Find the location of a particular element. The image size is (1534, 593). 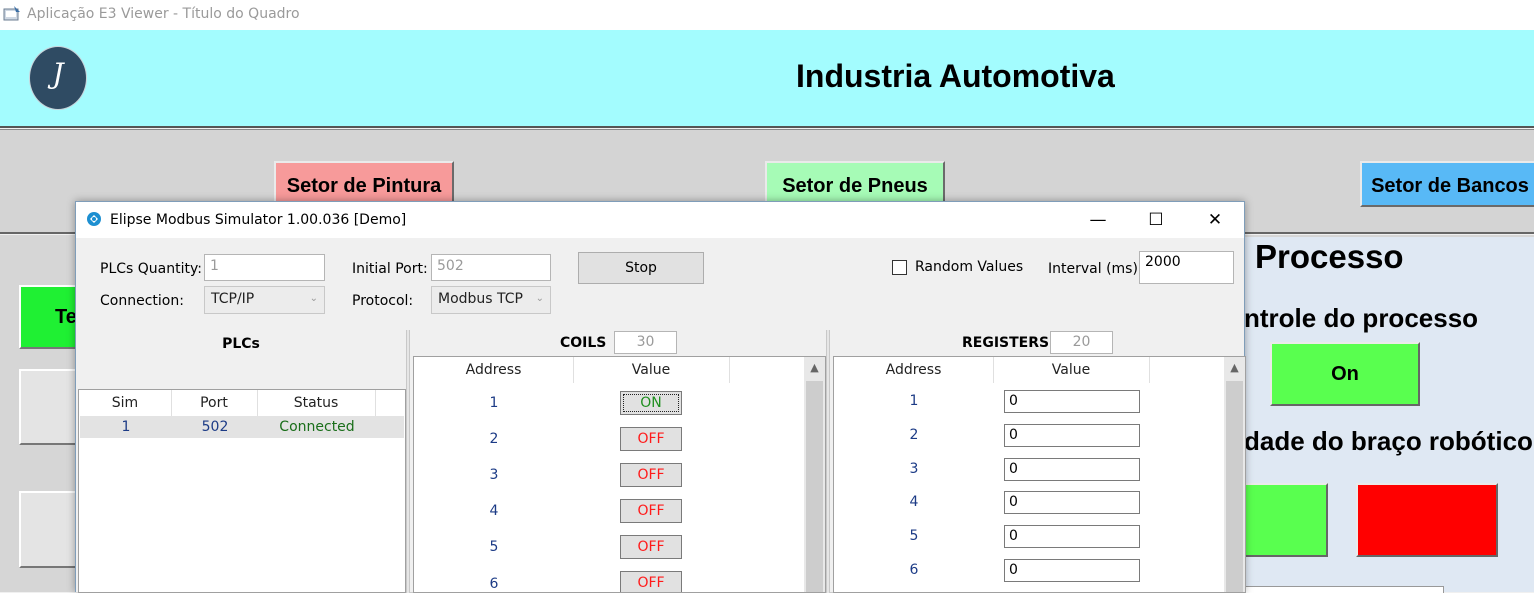

plc-port-cell: 502 is located at coordinates (215, 427).